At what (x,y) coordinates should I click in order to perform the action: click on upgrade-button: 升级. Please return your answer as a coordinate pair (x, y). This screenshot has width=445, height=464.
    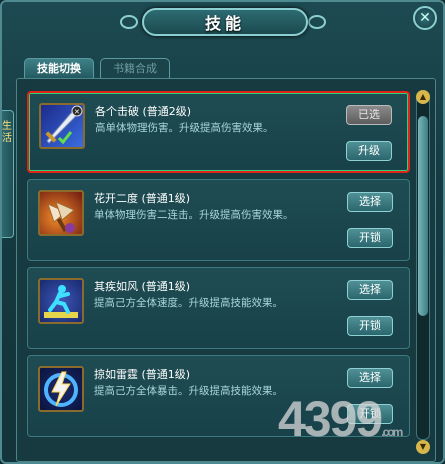
    Looking at the image, I should click on (369, 151).